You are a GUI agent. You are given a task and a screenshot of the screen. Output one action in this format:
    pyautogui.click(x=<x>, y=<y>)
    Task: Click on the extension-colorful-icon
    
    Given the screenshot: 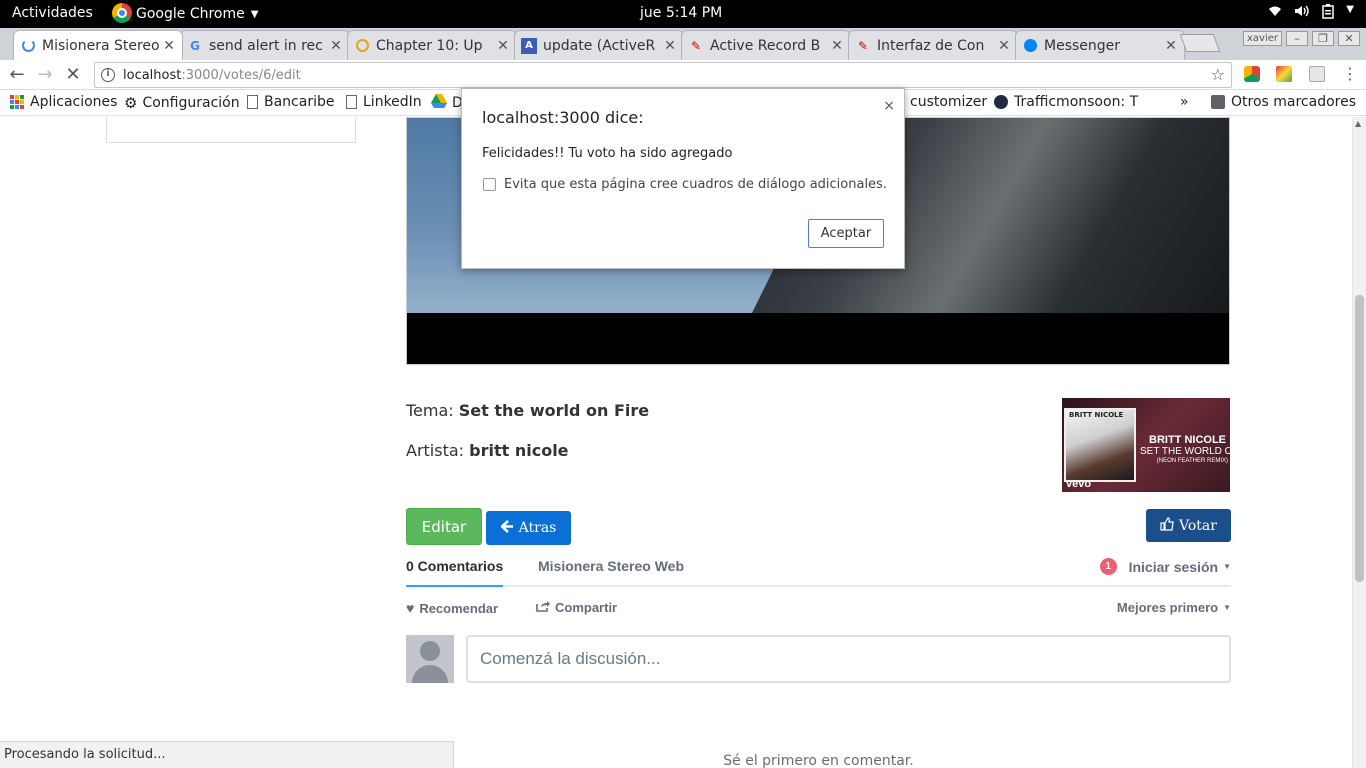 What is the action you would take?
    pyautogui.click(x=1284, y=74)
    